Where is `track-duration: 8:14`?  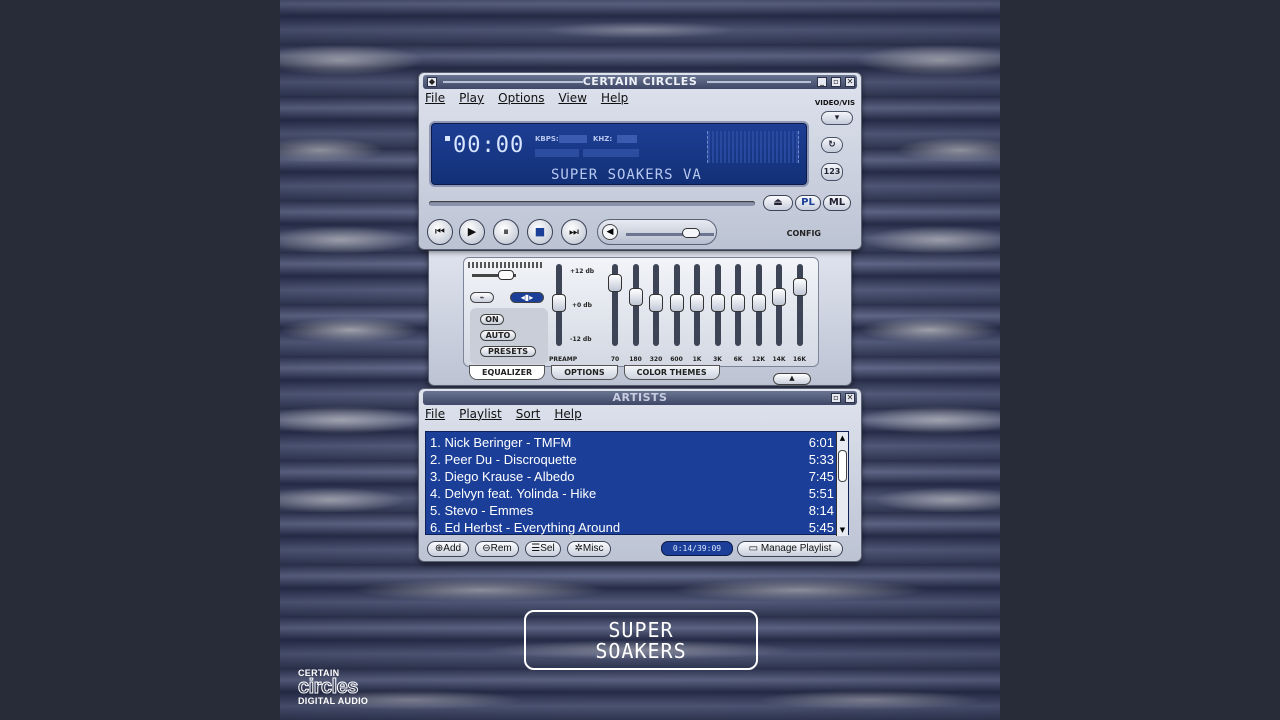 track-duration: 8:14 is located at coordinates (821, 510).